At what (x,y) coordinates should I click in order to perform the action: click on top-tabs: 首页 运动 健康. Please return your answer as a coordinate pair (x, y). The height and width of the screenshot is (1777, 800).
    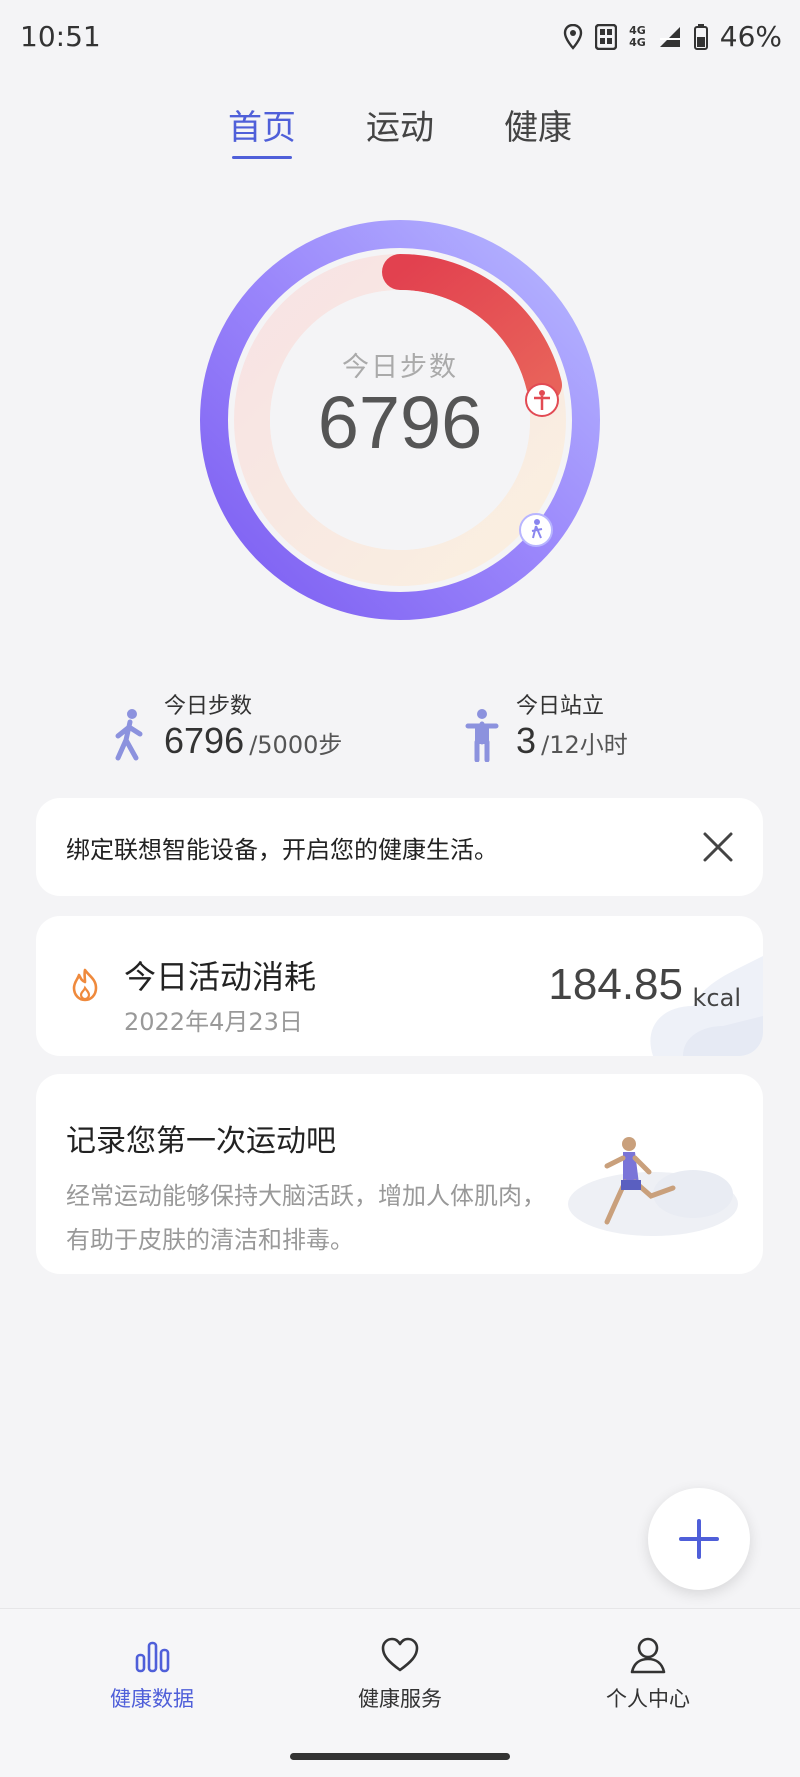
    Looking at the image, I should click on (400, 129).